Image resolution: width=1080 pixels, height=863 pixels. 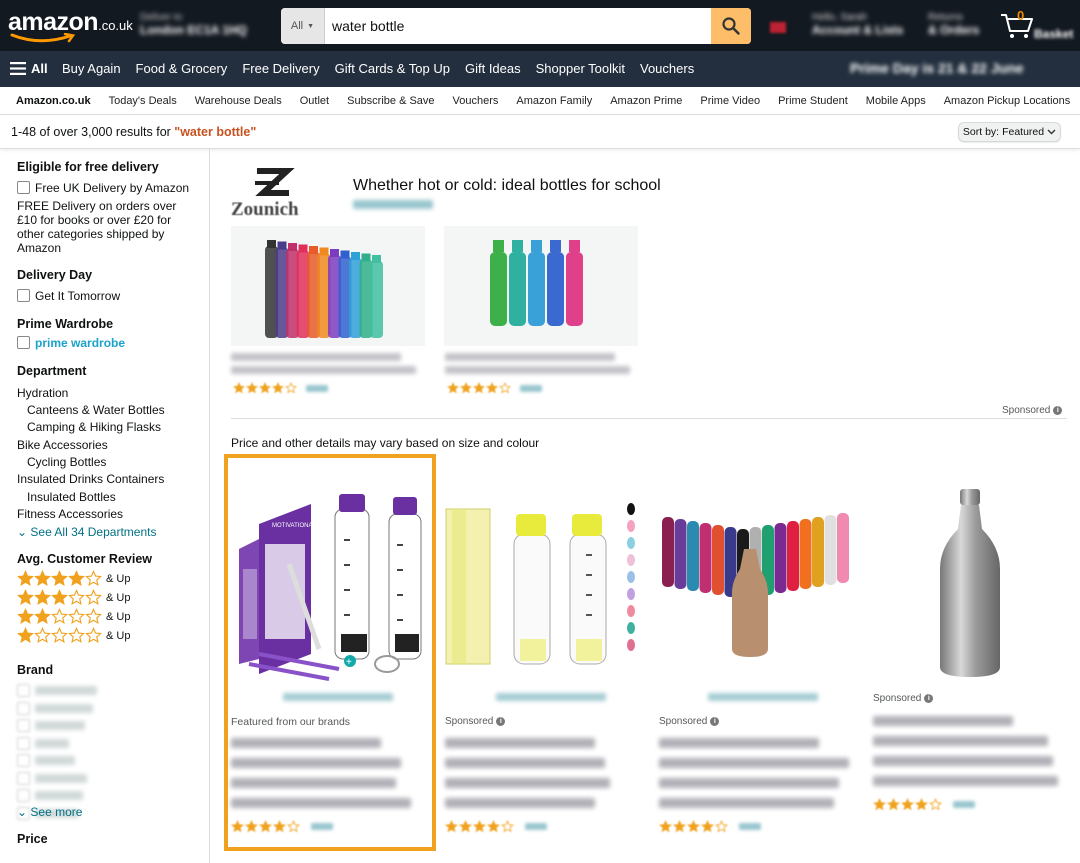 I want to click on nav-item-buy-again: Buy Again, so click(x=91, y=68).